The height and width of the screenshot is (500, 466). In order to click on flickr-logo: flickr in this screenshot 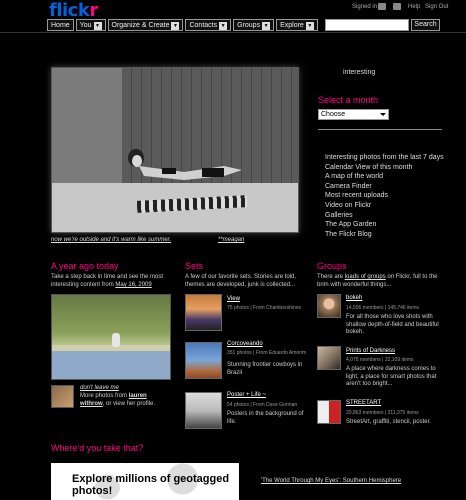, I will do `click(73, 10)`.